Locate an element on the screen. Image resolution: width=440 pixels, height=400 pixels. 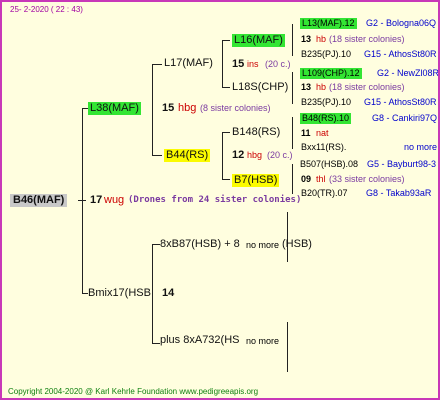
qmf-father-line: G15 - AthosSt80R is located at coordinates (400, 102).